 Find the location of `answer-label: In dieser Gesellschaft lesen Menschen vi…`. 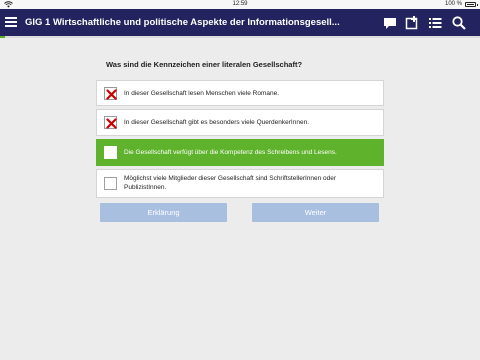

answer-label: In dieser Gesellschaft lesen Menschen vi… is located at coordinates (201, 93).